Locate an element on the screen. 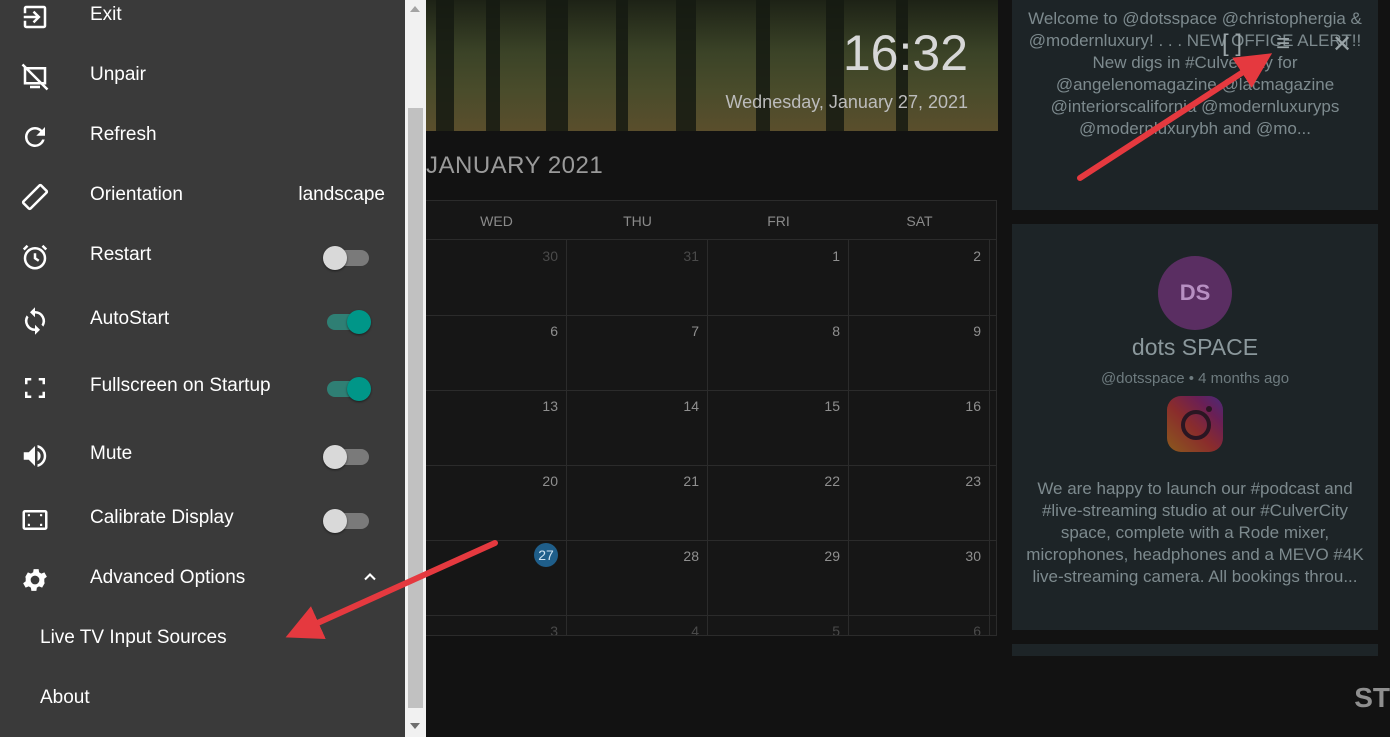 The height and width of the screenshot is (737, 1390). sync-icon is located at coordinates (35, 321).